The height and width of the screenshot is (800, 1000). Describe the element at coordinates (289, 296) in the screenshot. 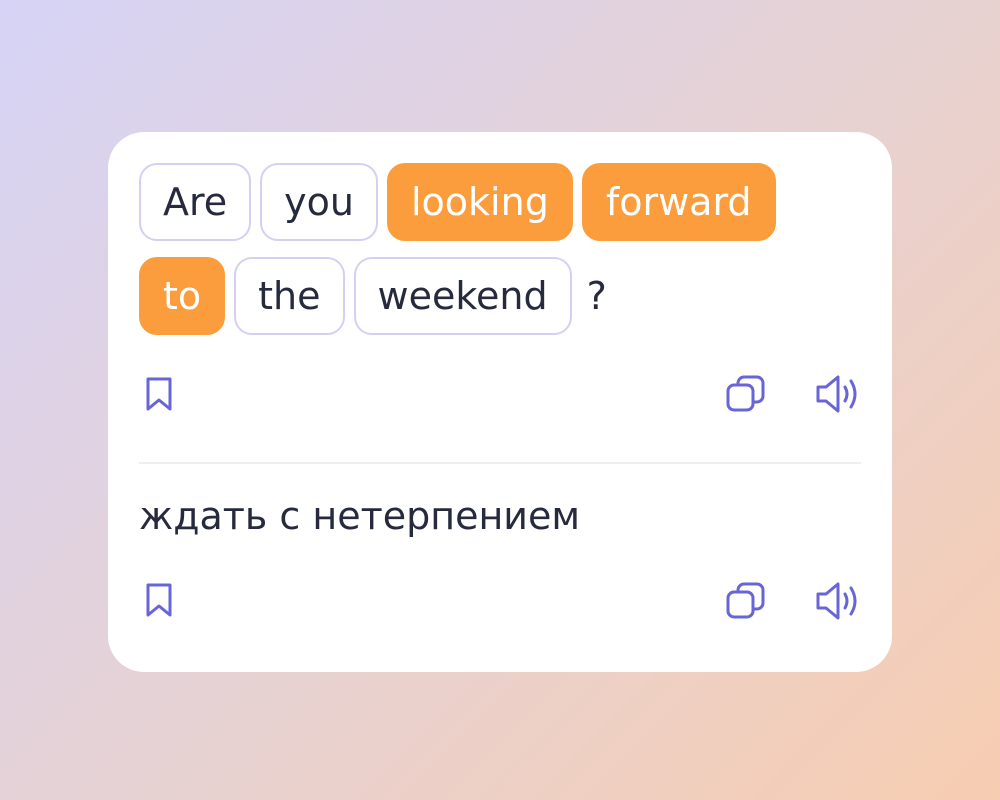

I see `word-chip-the: the` at that location.